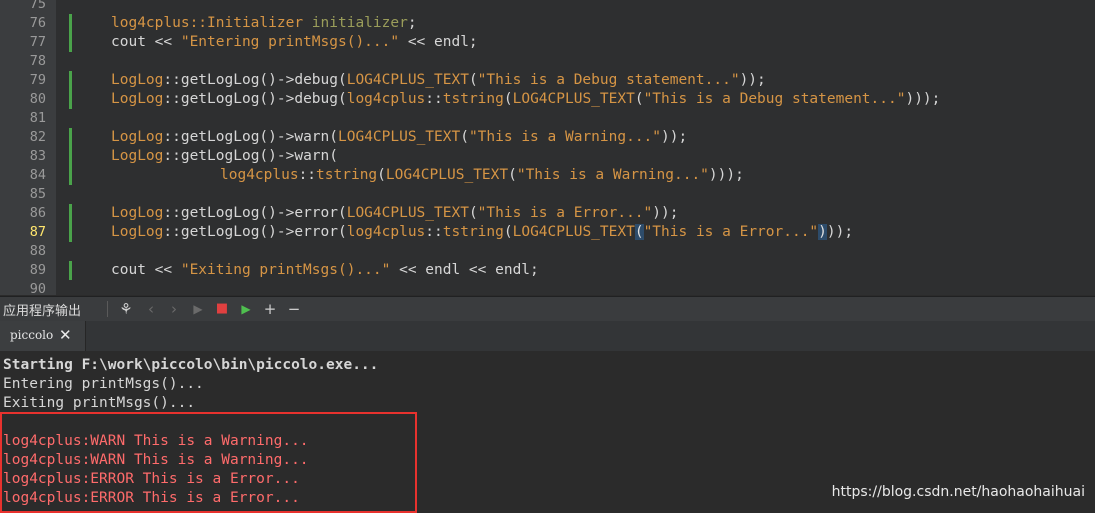 Image resolution: width=1095 pixels, height=513 pixels. What do you see at coordinates (37, 61) in the screenshot?
I see `line-number: 78` at bounding box center [37, 61].